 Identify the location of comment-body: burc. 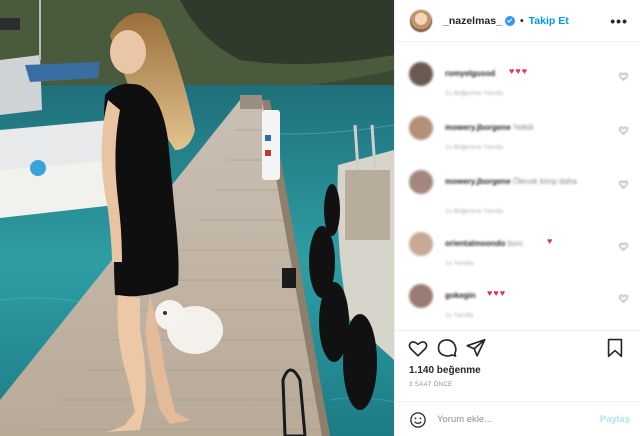
(515, 243).